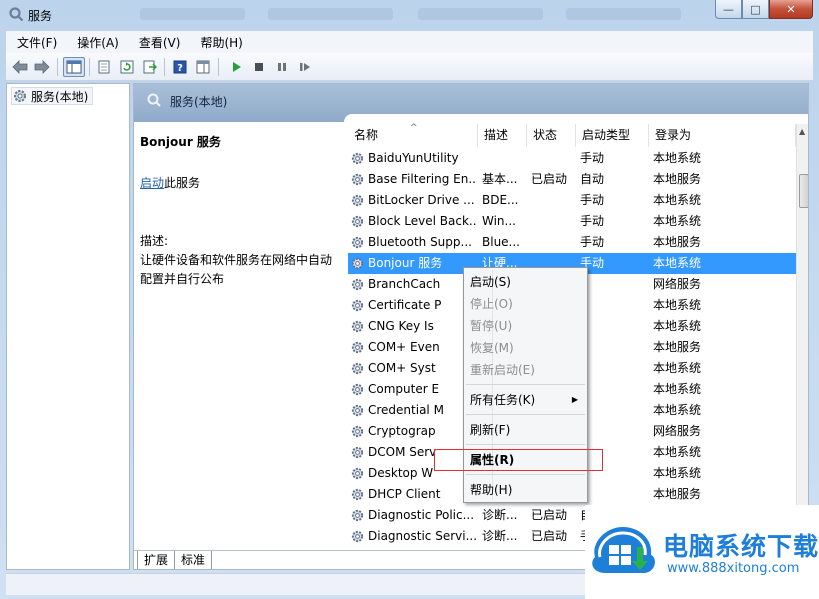  I want to click on tab-standard: 标准, so click(193, 560).